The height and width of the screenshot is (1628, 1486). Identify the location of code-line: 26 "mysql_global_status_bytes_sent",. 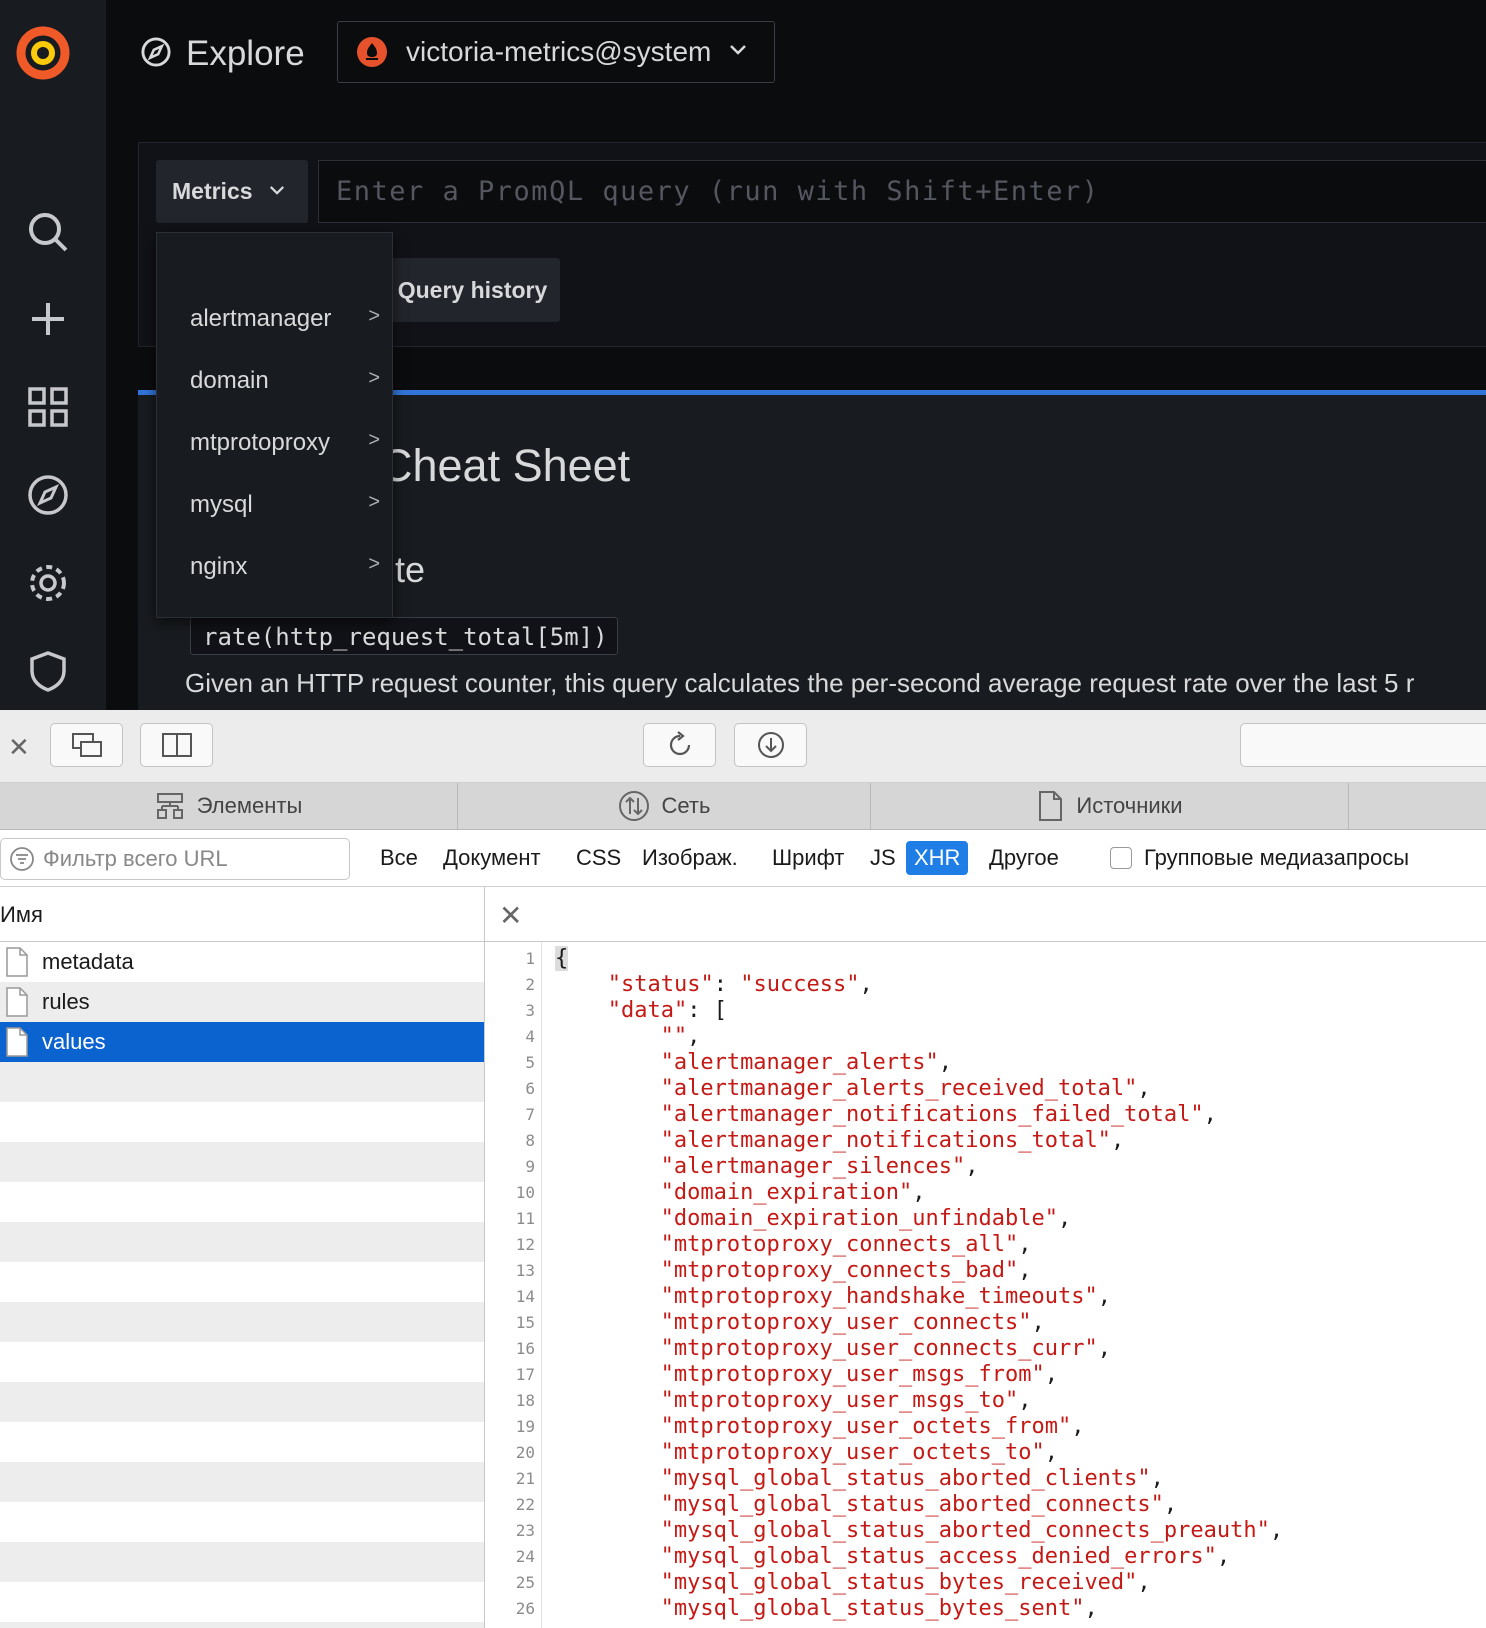
(985, 1609).